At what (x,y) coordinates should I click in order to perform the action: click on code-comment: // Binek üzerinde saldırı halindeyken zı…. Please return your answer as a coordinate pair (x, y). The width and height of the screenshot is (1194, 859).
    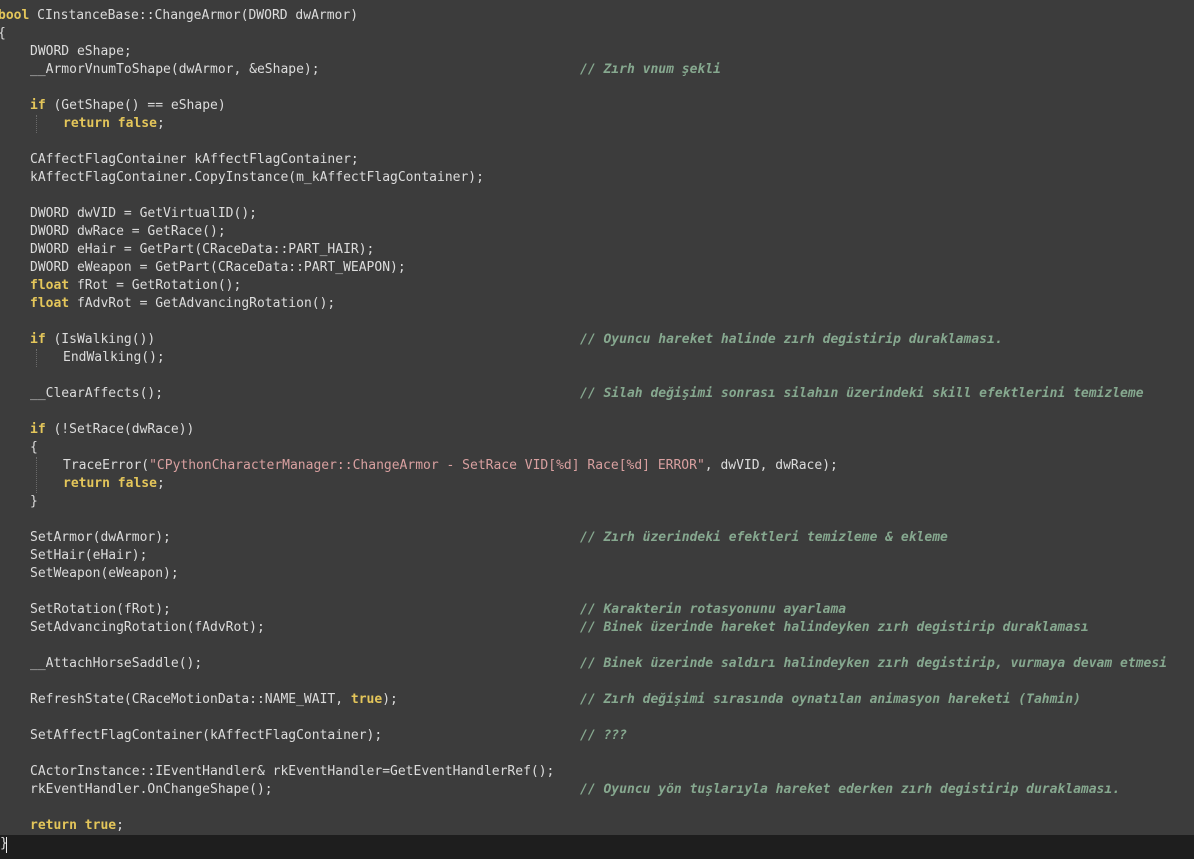
    Looking at the image, I should click on (873, 663).